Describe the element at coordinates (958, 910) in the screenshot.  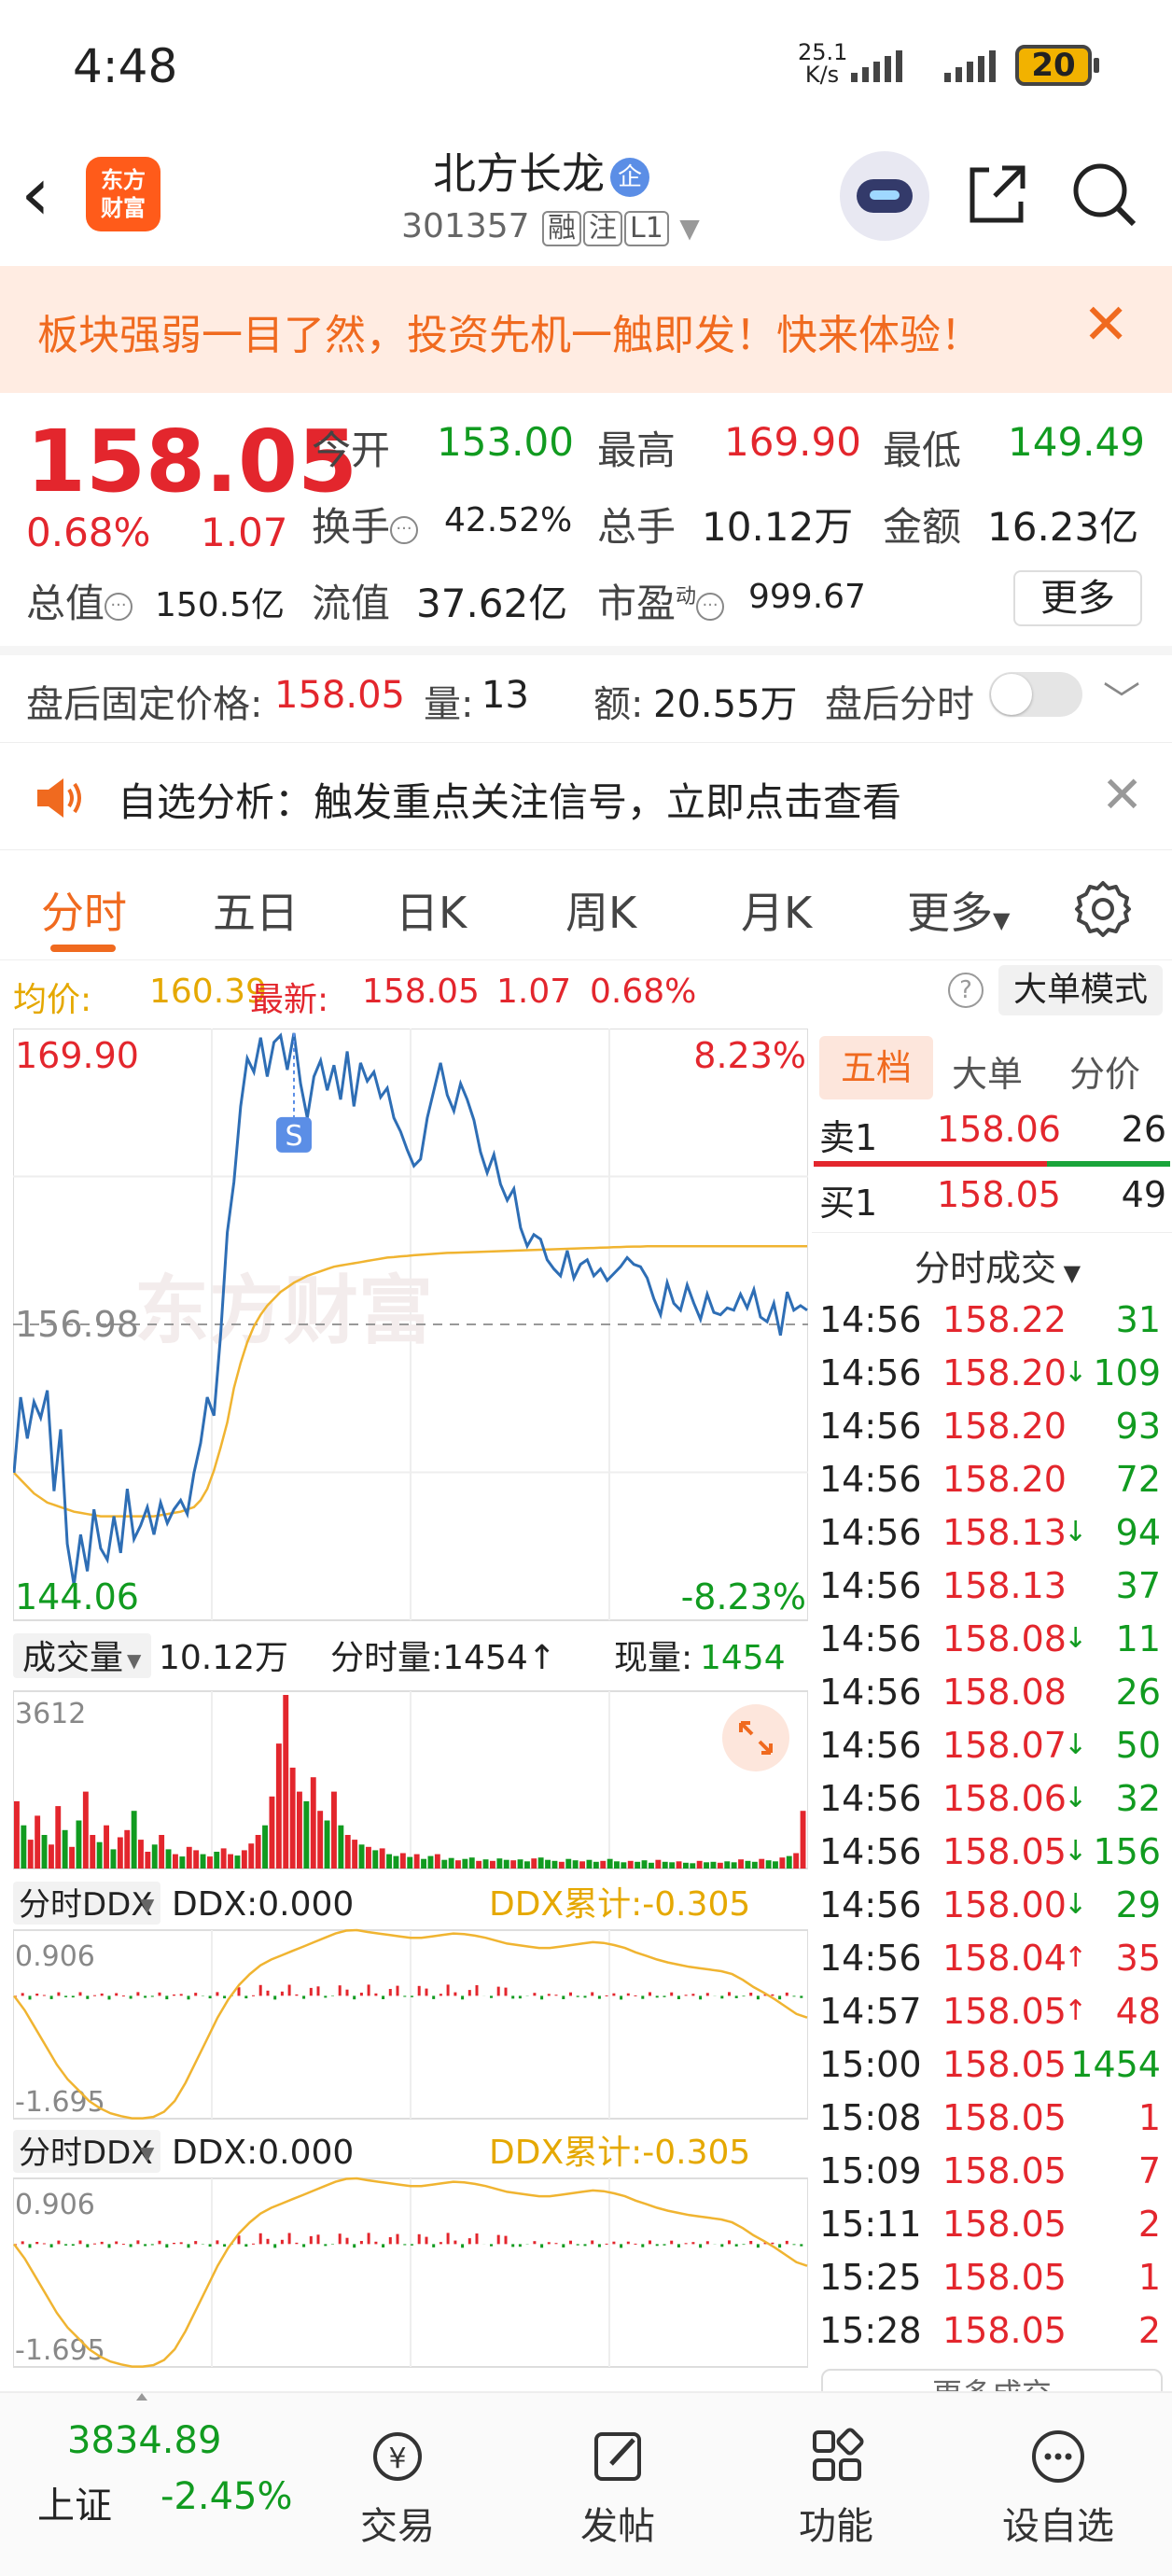
I see `tab-more: 更多▼` at that location.